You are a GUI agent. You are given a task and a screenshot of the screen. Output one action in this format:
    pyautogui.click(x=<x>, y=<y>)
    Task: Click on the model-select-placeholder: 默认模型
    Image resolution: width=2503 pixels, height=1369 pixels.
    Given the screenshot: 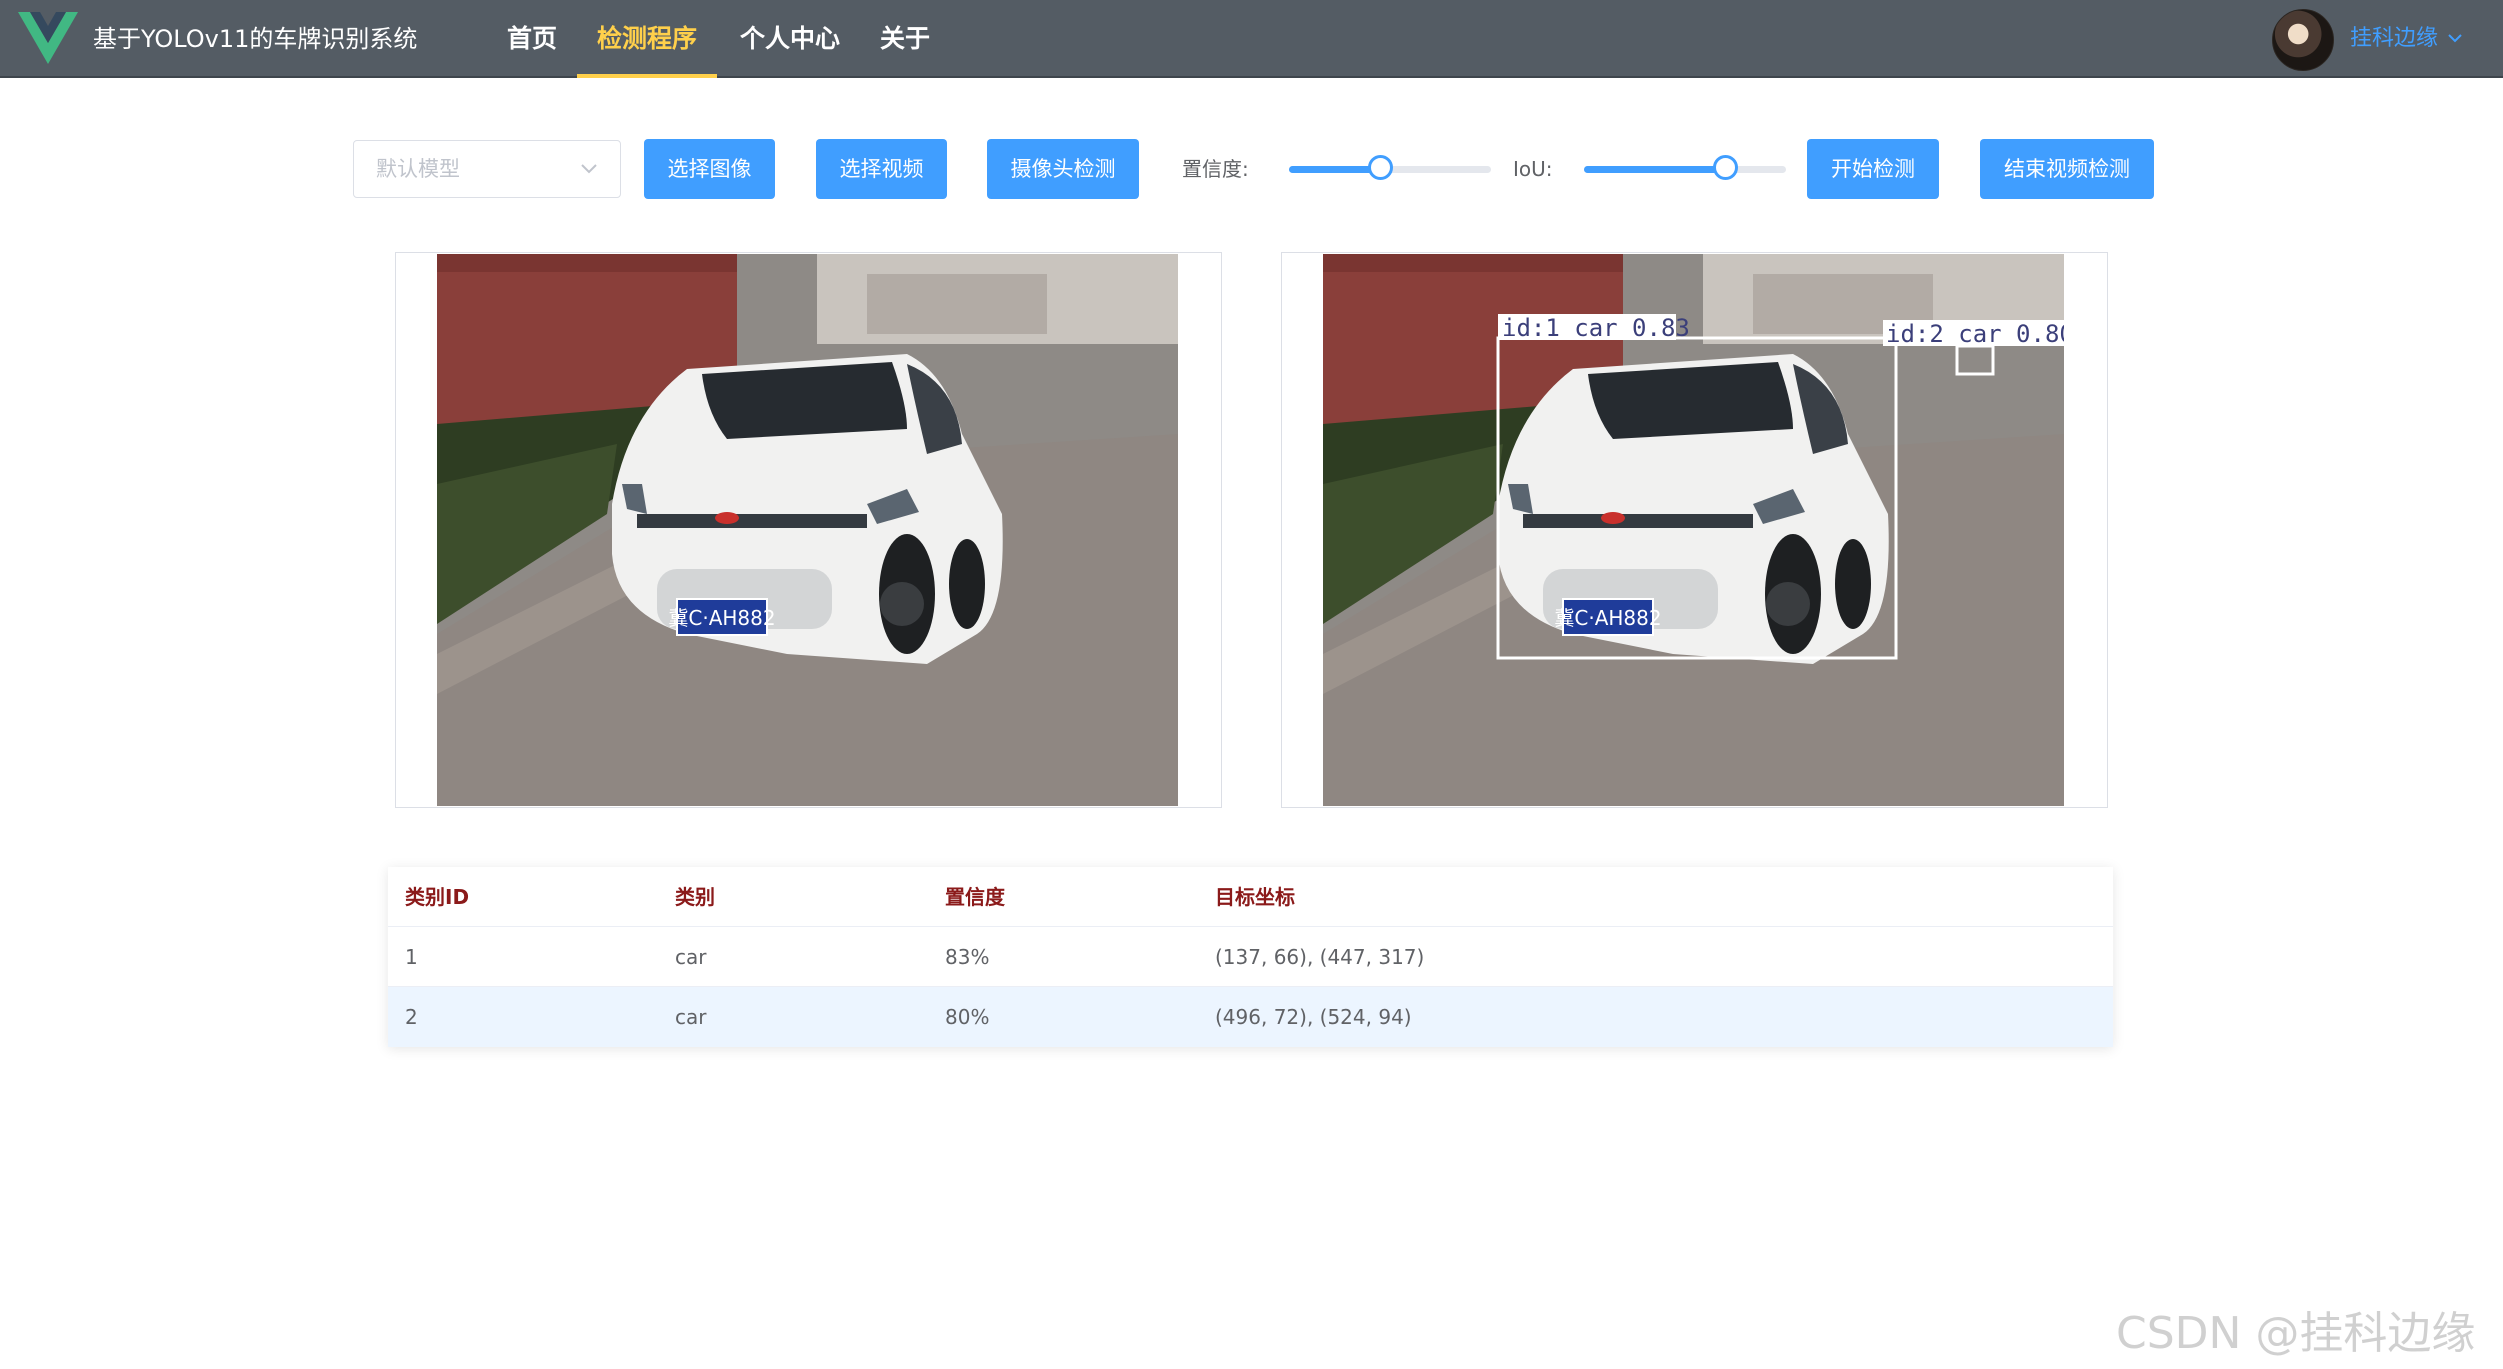 What is the action you would take?
    pyautogui.click(x=418, y=169)
    